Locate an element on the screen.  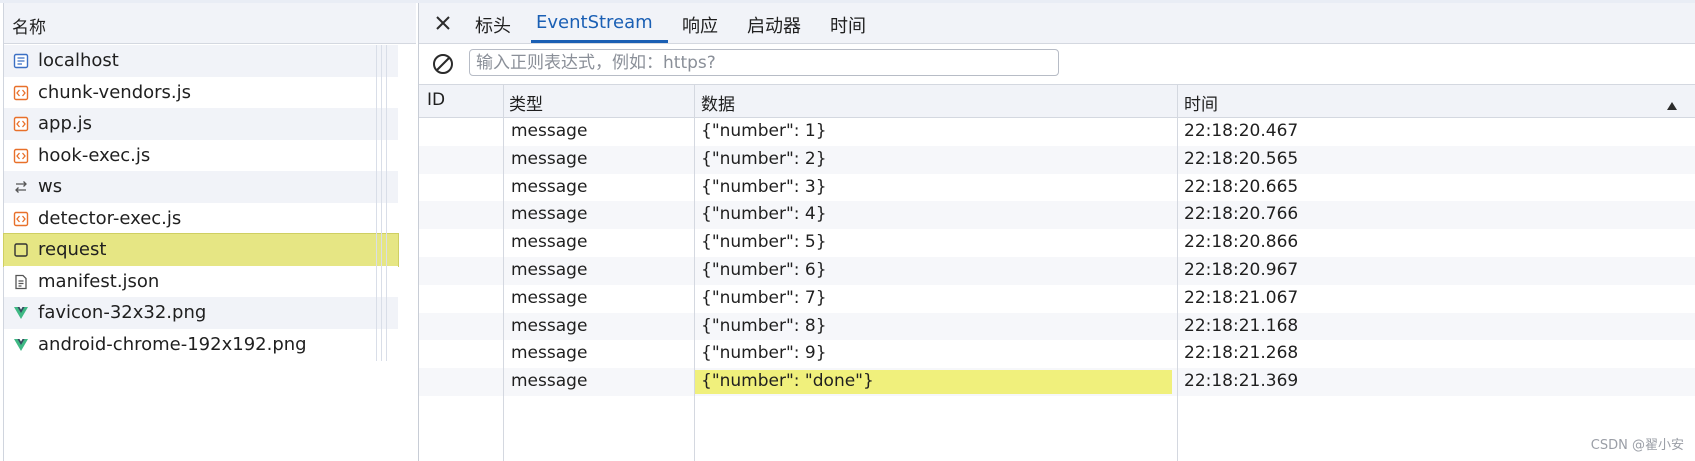
request-item: localhost is located at coordinates (201, 61).